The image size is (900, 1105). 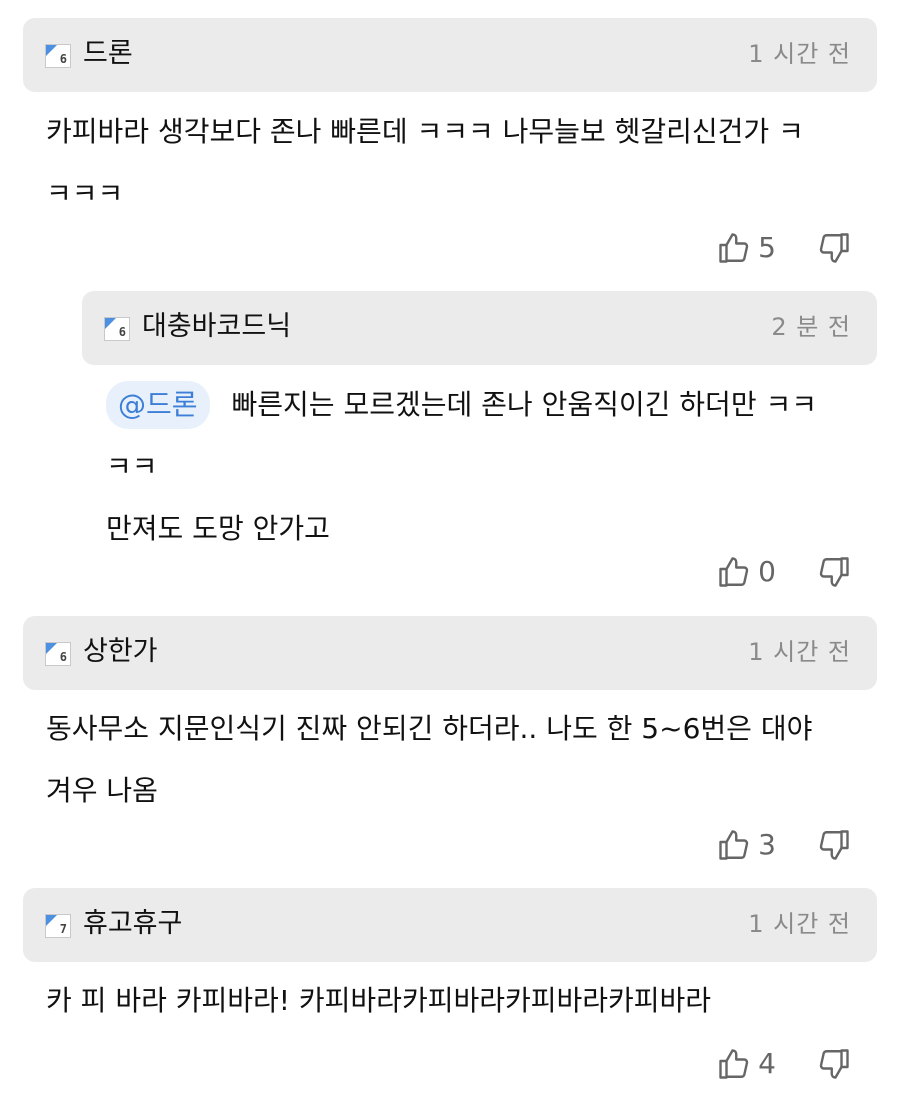 I want to click on comment-header: 6 상한가 1 시간 전, so click(x=450, y=653).